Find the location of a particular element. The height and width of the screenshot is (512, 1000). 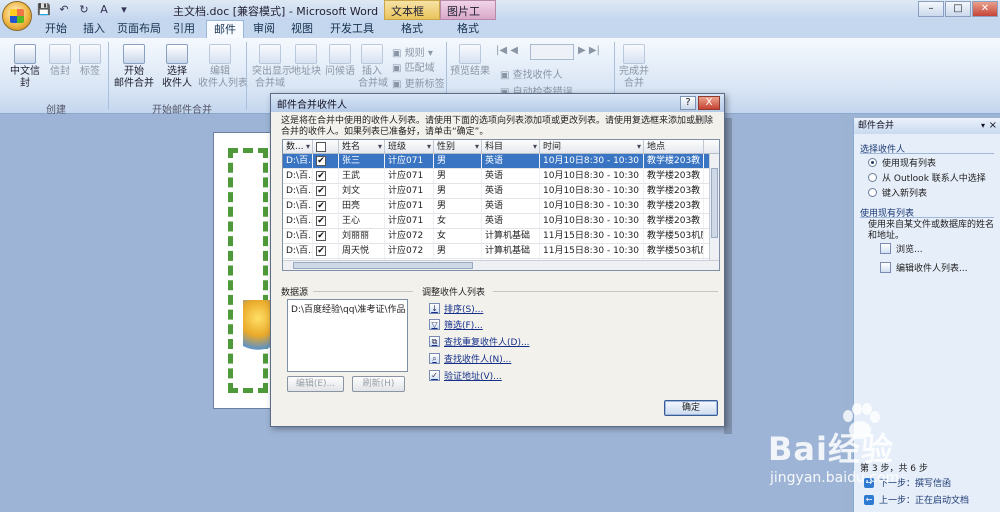

save-icon: 💾 is located at coordinates (44, 9).